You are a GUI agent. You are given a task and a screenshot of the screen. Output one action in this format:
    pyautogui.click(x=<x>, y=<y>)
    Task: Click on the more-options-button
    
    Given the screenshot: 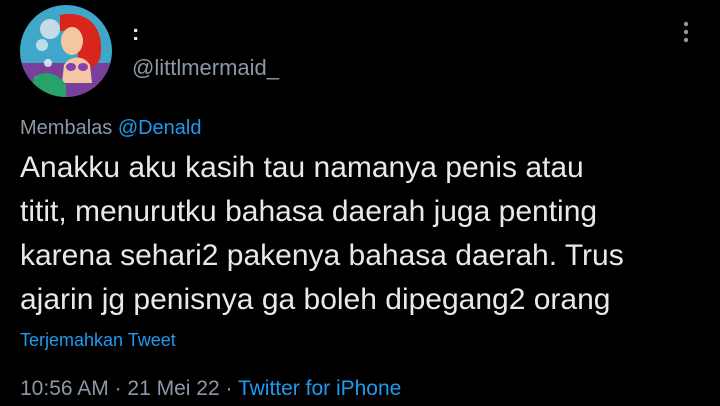 What is the action you would take?
    pyautogui.click(x=686, y=32)
    